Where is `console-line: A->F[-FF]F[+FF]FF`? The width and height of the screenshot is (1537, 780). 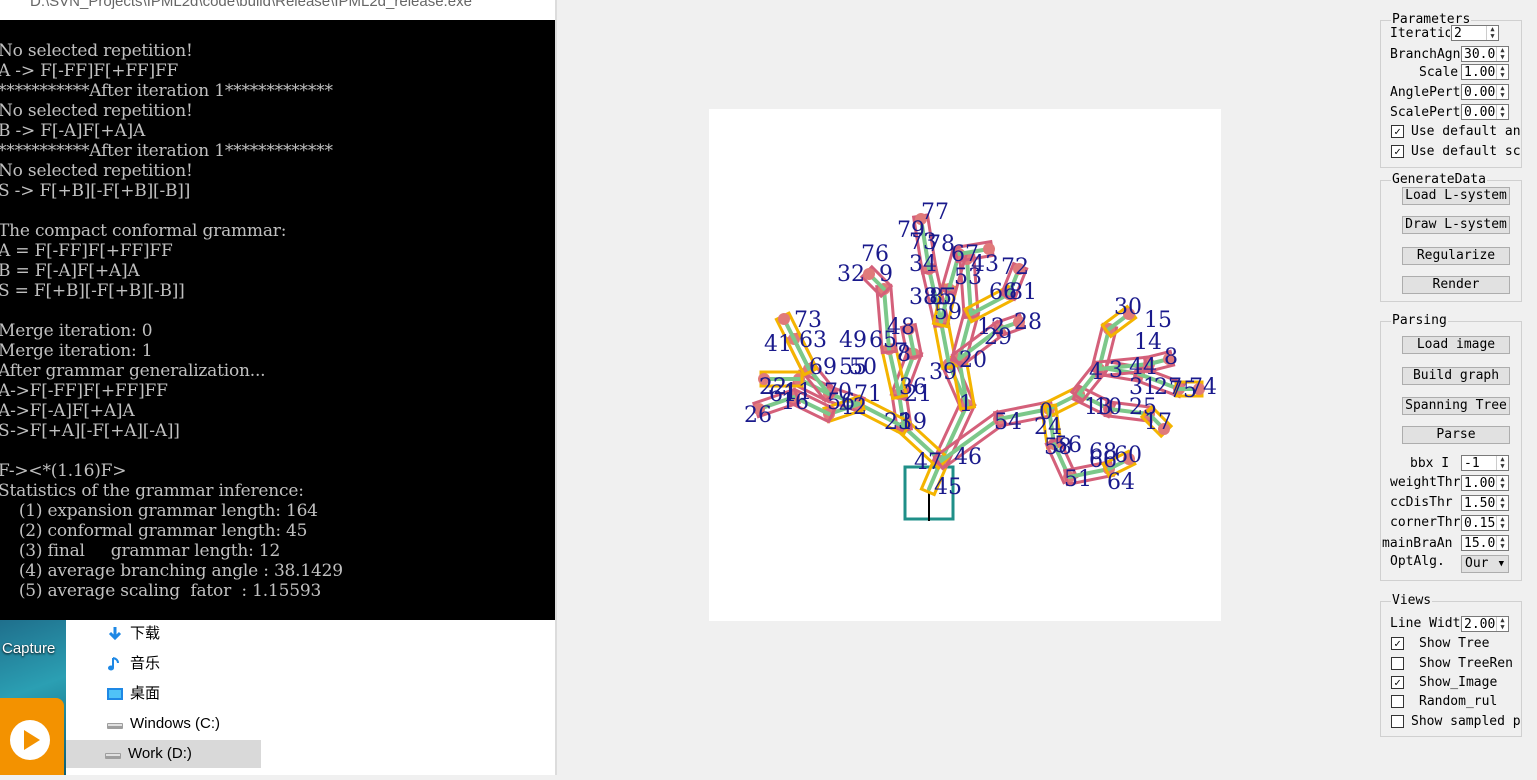
console-line: A->F[-FF]F[+FF]FF is located at coordinates (84, 391).